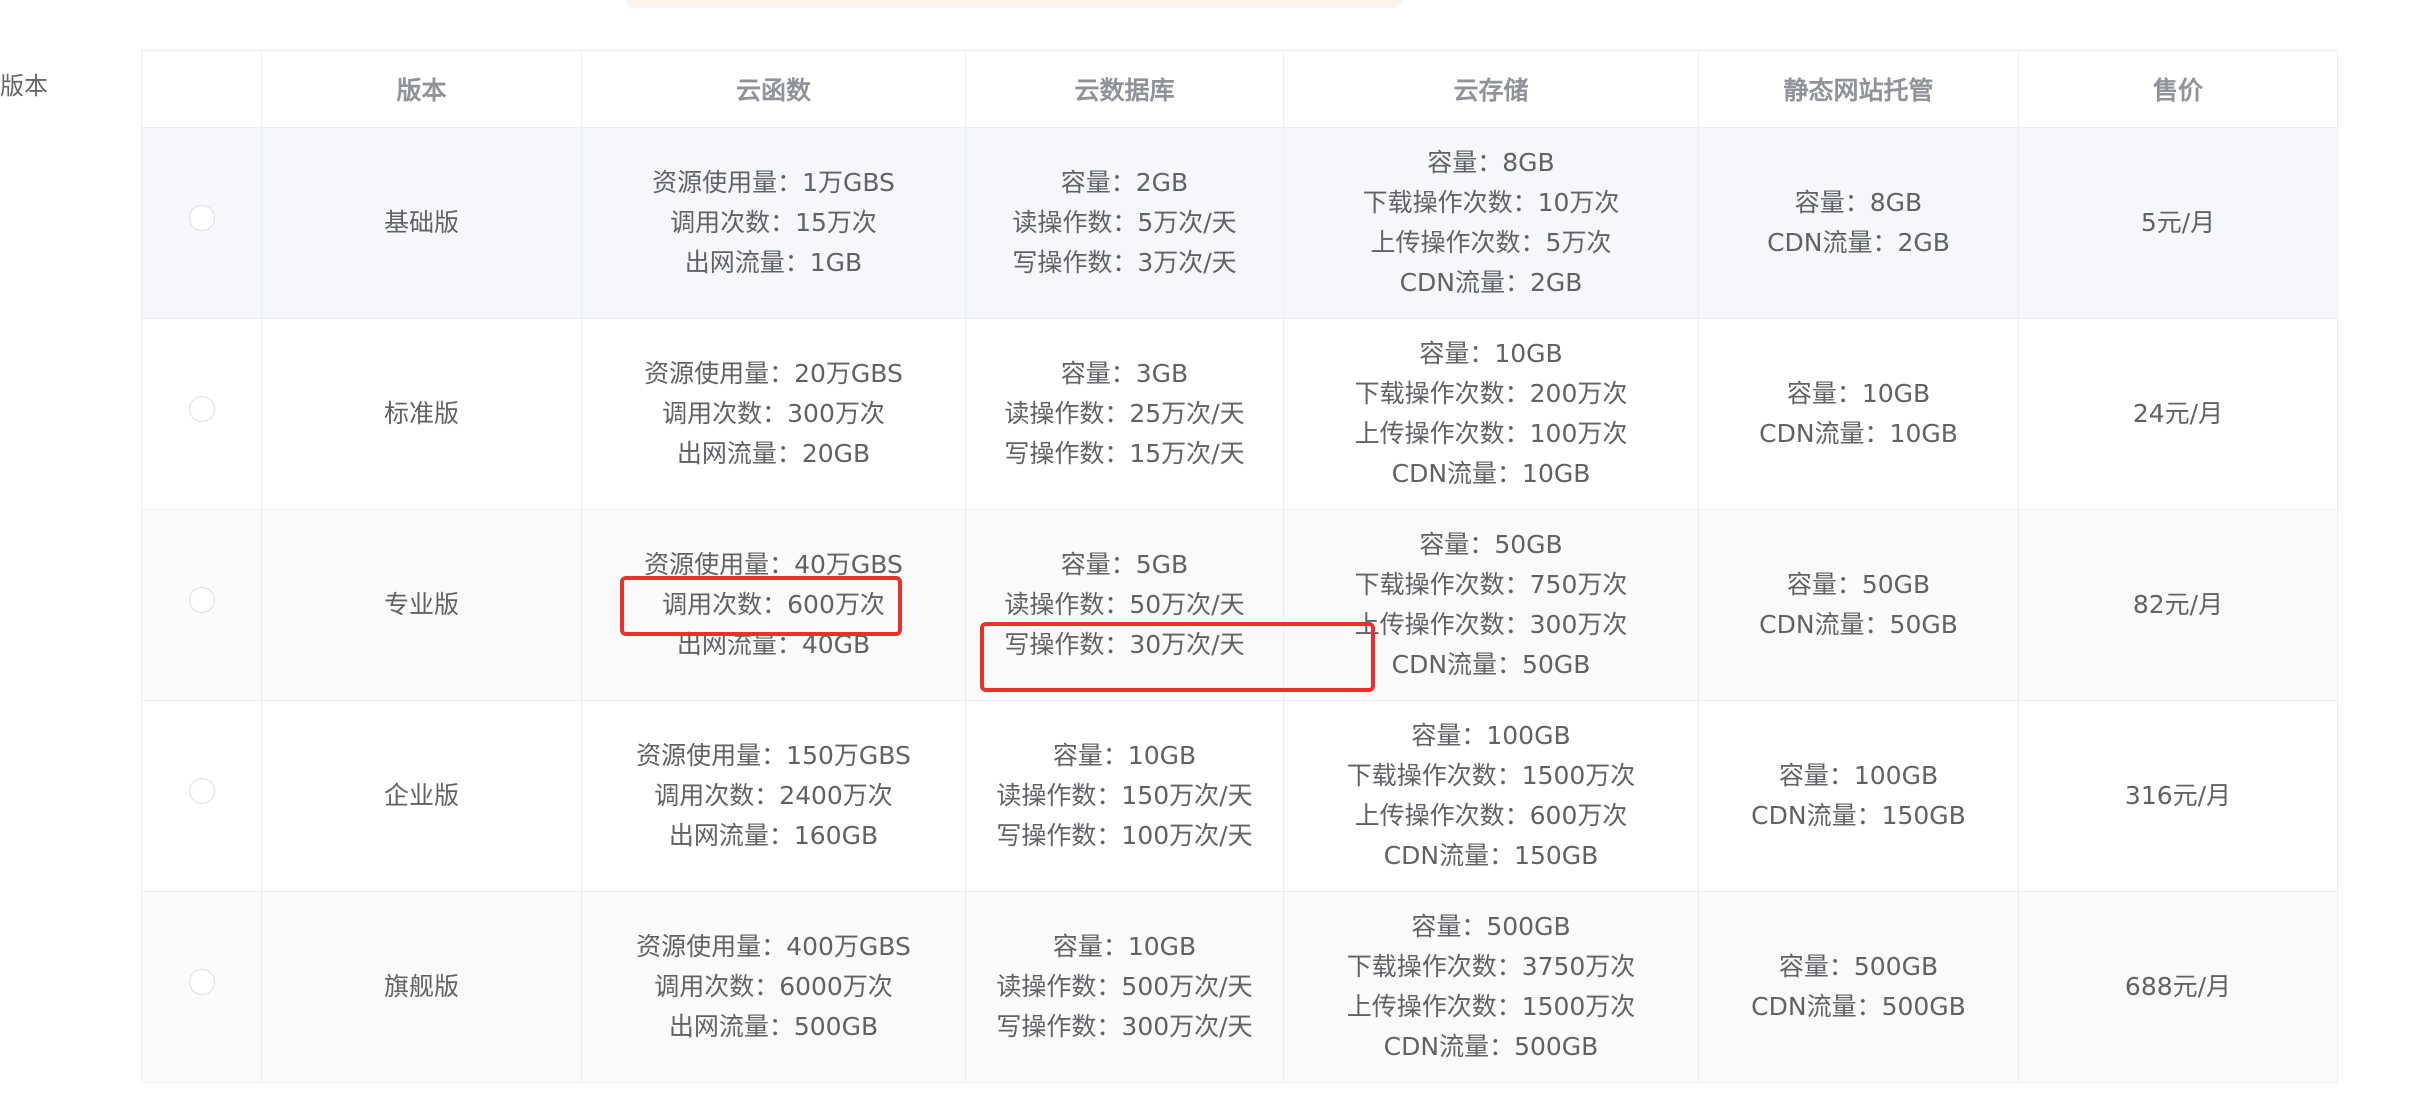 This screenshot has width=2434, height=1109. I want to click on functions-cell: 资源使用量：1万GBS 调用次数：15万次 出网流量：1GB, so click(773, 223).